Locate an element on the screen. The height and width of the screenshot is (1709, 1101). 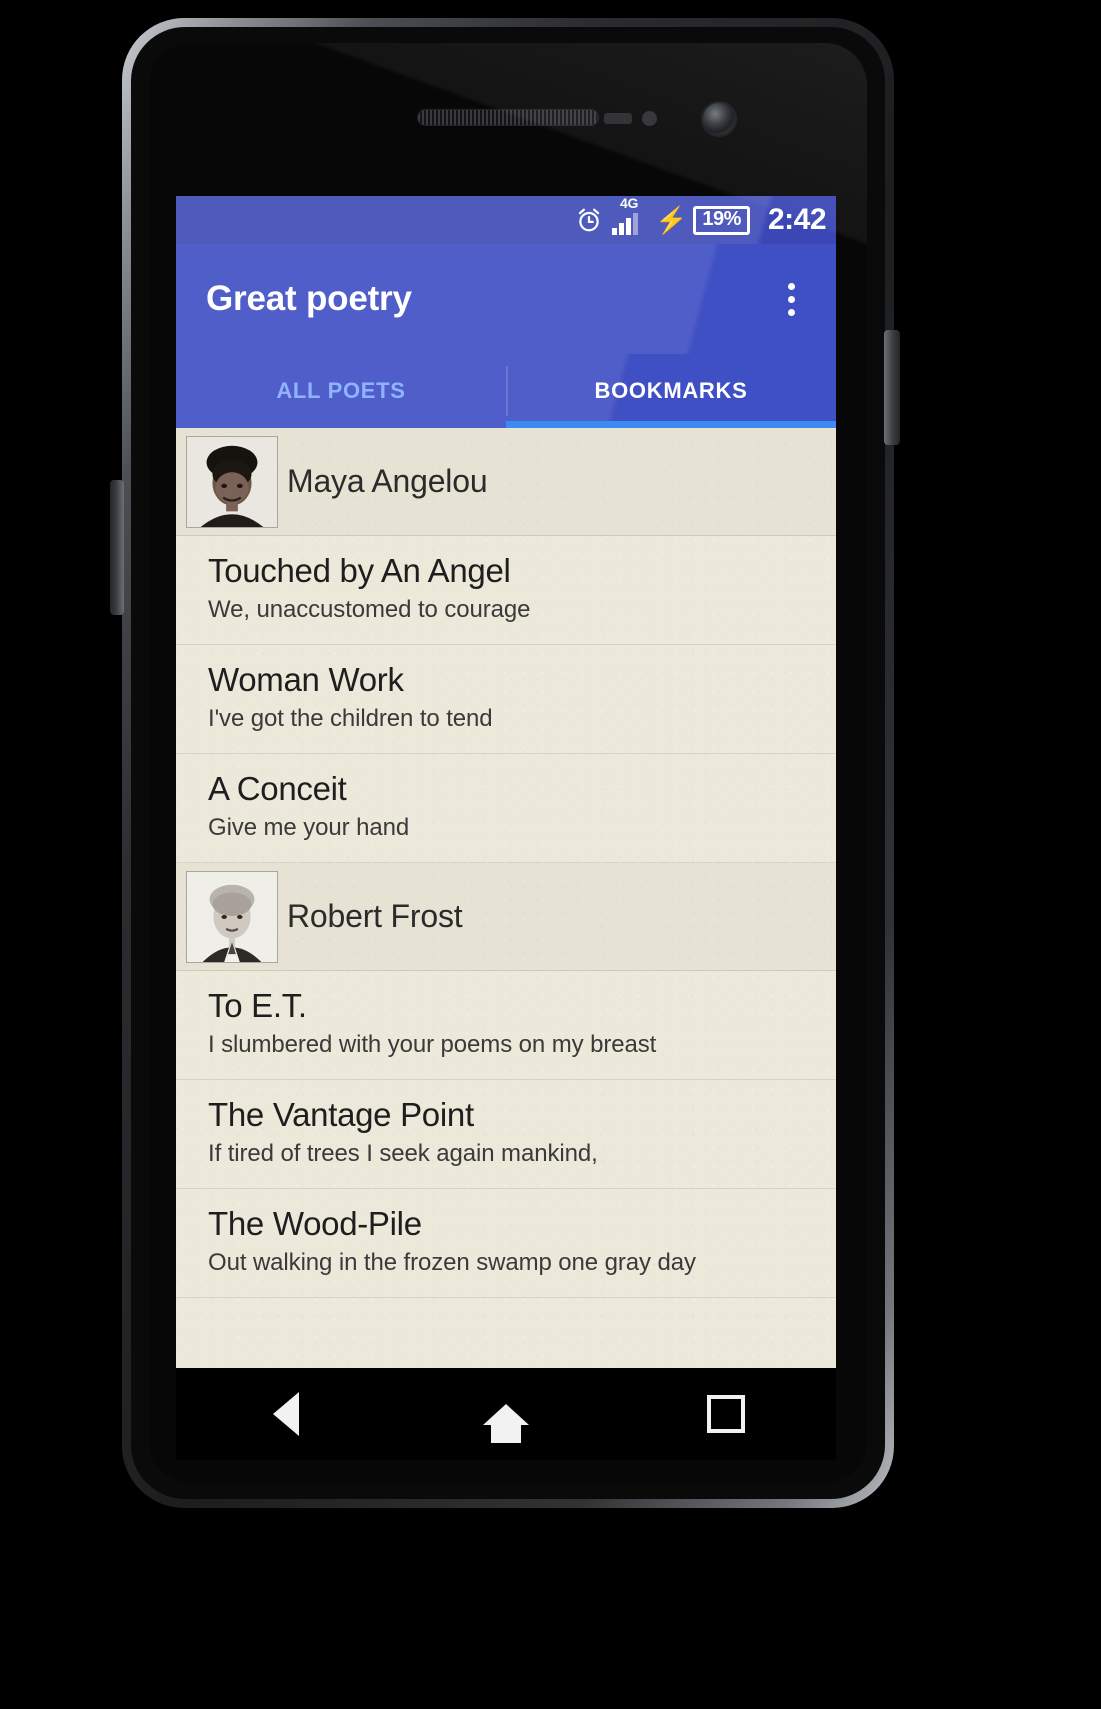
cellular-signal-icon: 4G is located at coordinates (629, 215).